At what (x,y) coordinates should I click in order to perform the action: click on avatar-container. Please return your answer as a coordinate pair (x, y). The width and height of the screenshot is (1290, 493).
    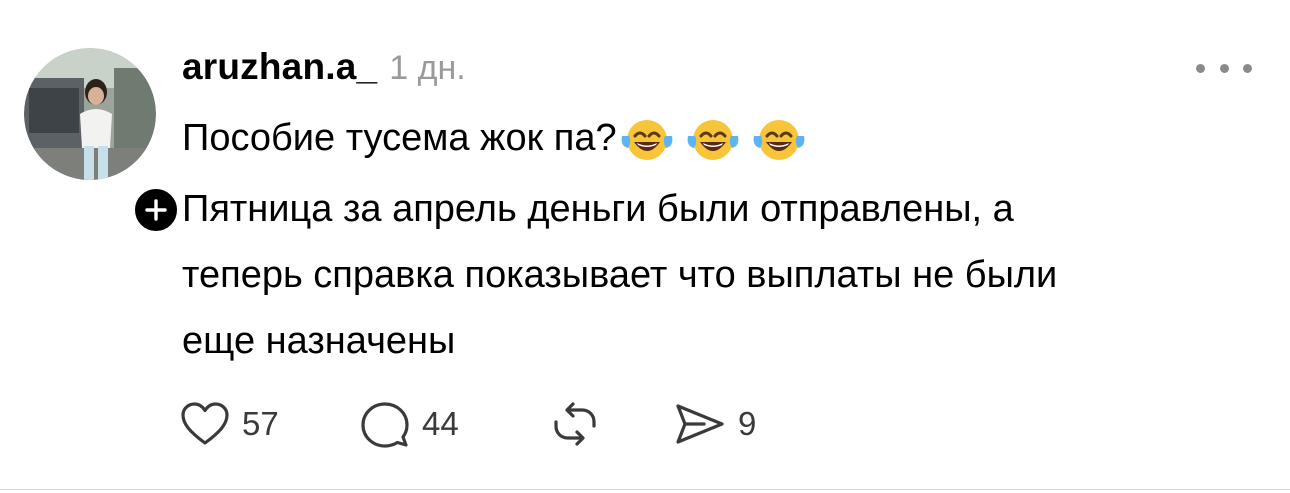
    Looking at the image, I should click on (103, 142).